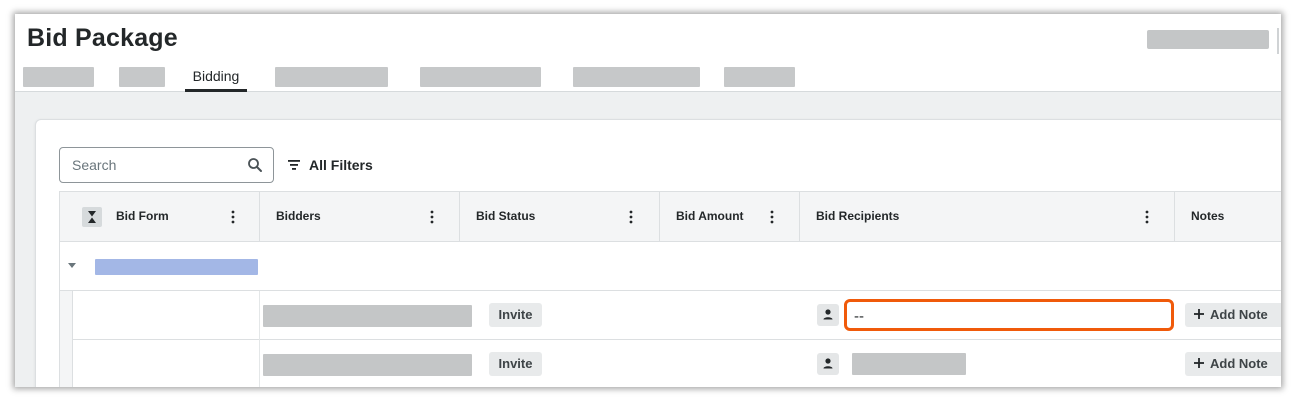 Image resolution: width=1296 pixels, height=402 pixels. Describe the element at coordinates (670, 266) in the screenshot. I see `group-row` at that location.